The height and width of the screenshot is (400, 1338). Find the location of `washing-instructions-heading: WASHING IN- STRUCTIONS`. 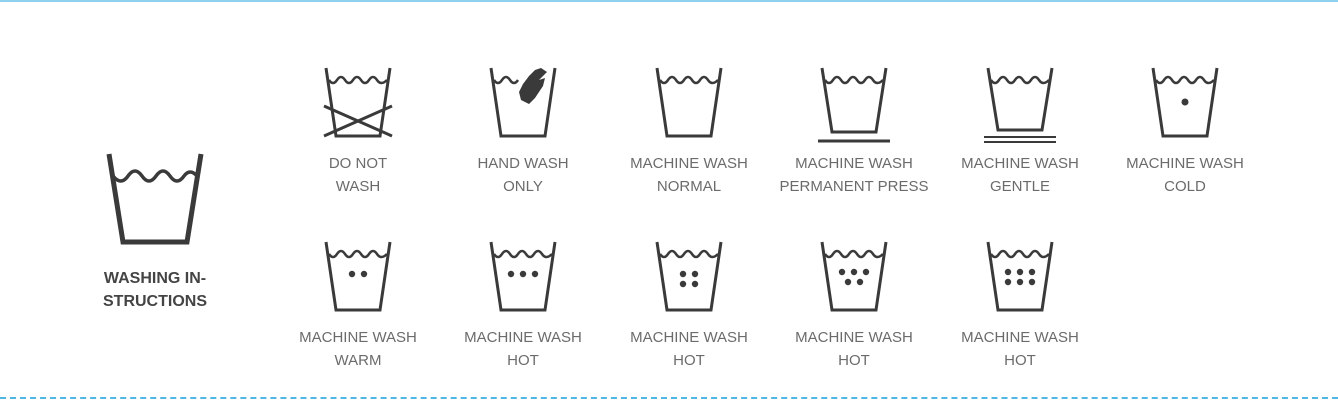

washing-instructions-heading: WASHING IN- STRUCTIONS is located at coordinates (155, 290).